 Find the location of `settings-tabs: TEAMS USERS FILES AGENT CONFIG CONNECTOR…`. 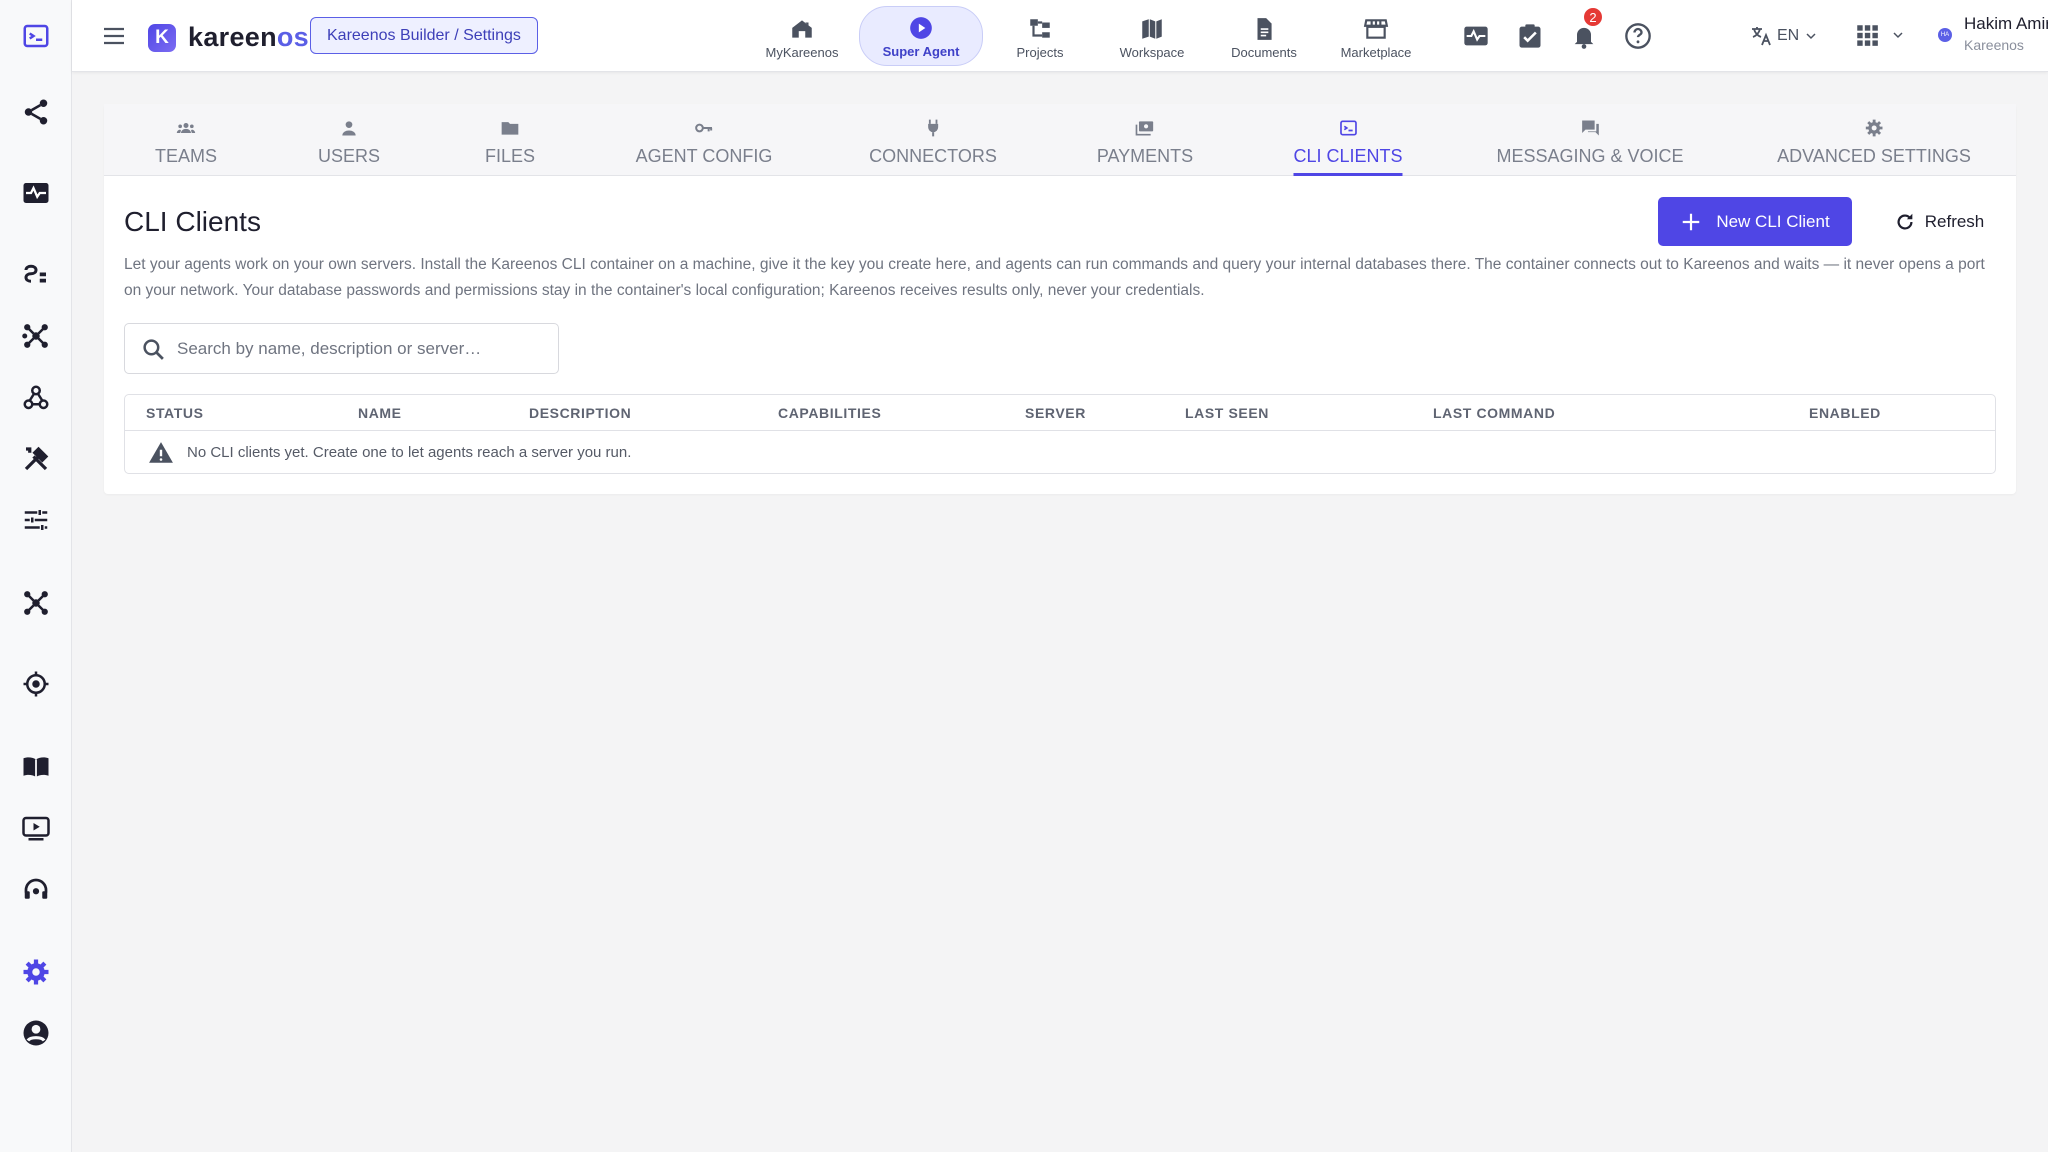

settings-tabs: TEAMS USERS FILES AGENT CONFIG CONNECTOR… is located at coordinates (1060, 140).